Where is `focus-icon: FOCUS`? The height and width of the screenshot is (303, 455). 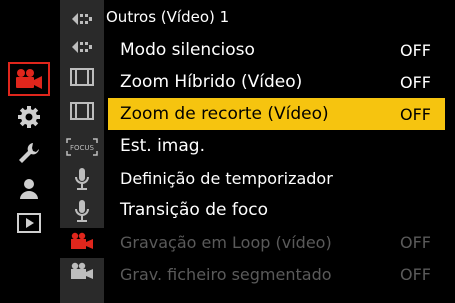 focus-icon: FOCUS is located at coordinates (82, 149).